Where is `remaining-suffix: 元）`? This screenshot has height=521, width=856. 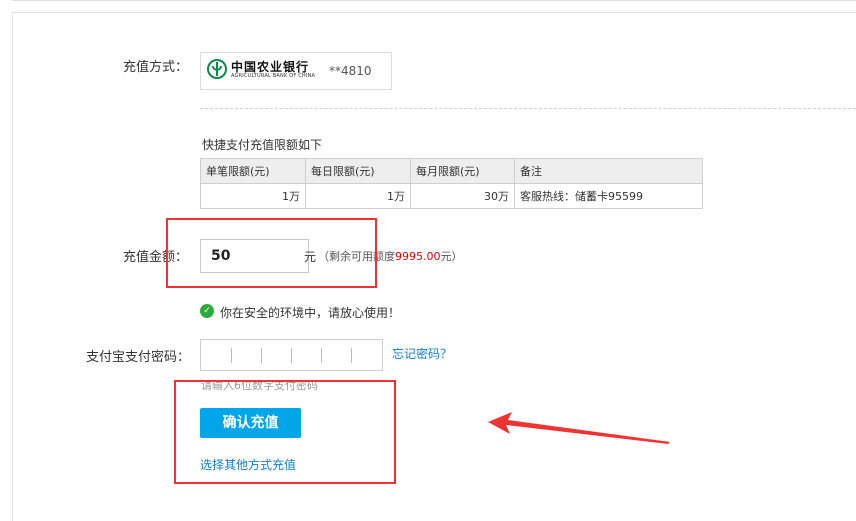 remaining-suffix: 元） is located at coordinates (451, 256).